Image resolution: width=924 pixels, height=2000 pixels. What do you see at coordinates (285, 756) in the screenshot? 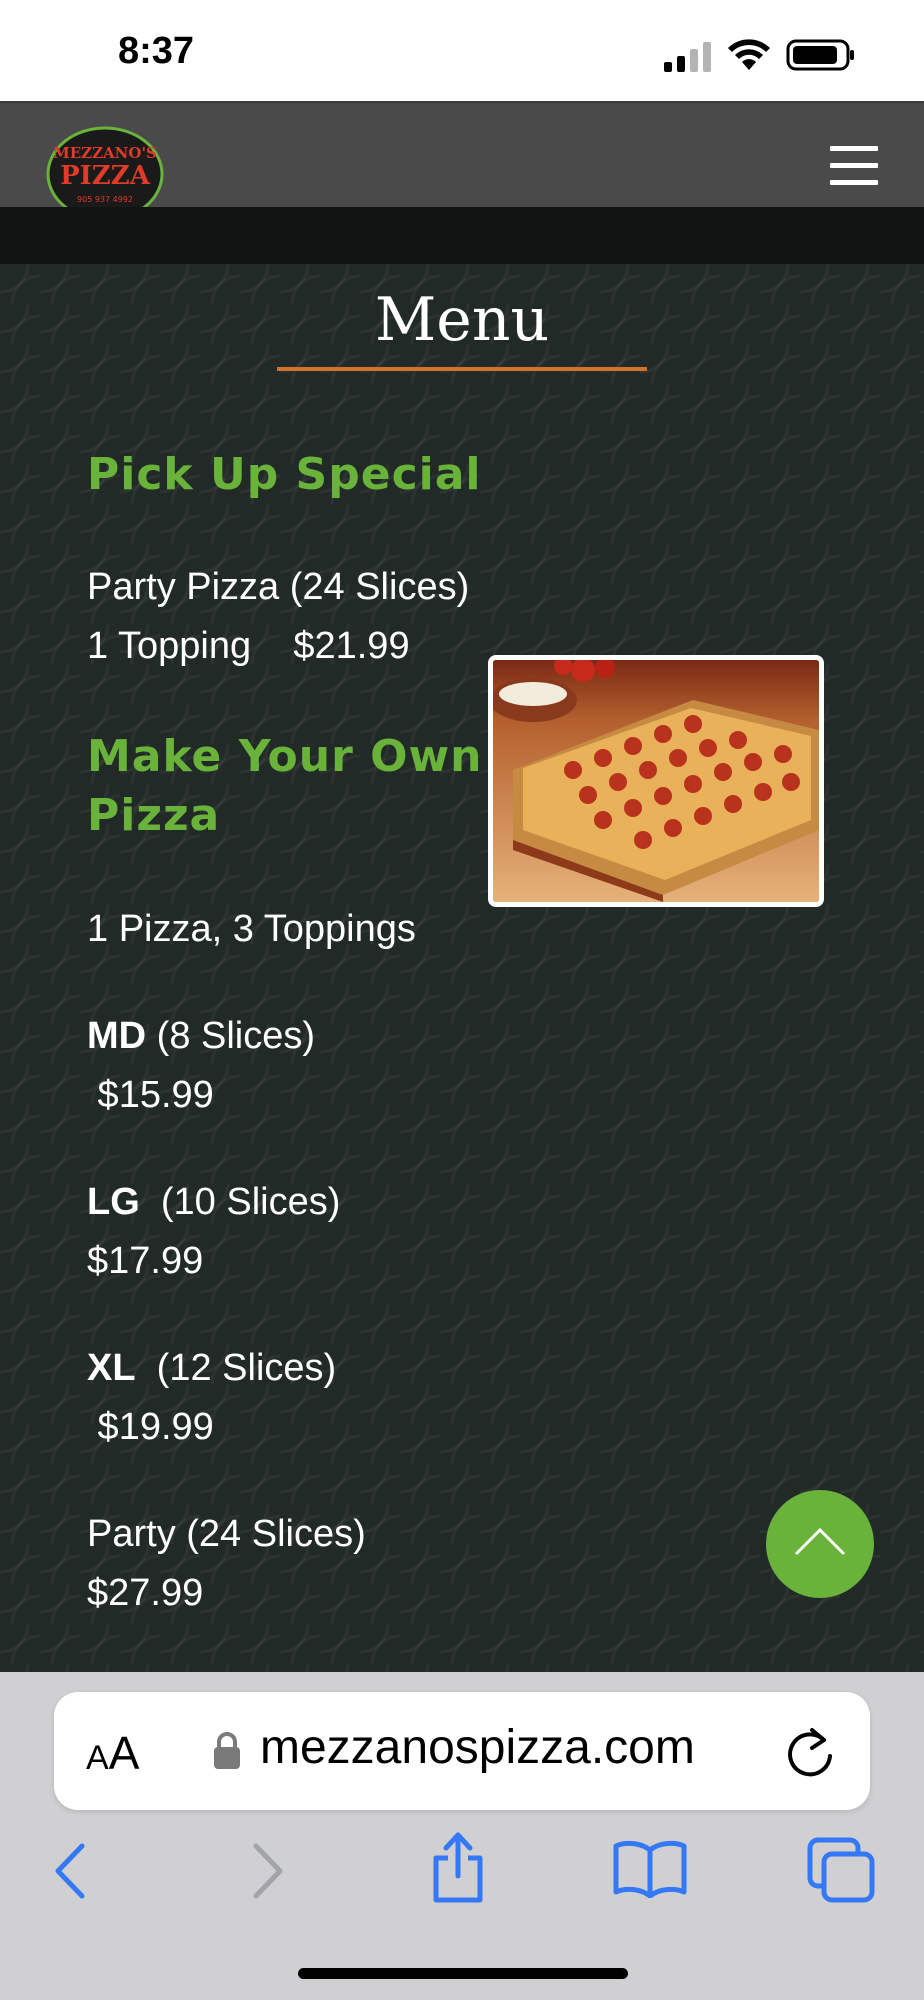
I see `make-your-own-heading-line1: Make Your Own` at bounding box center [285, 756].